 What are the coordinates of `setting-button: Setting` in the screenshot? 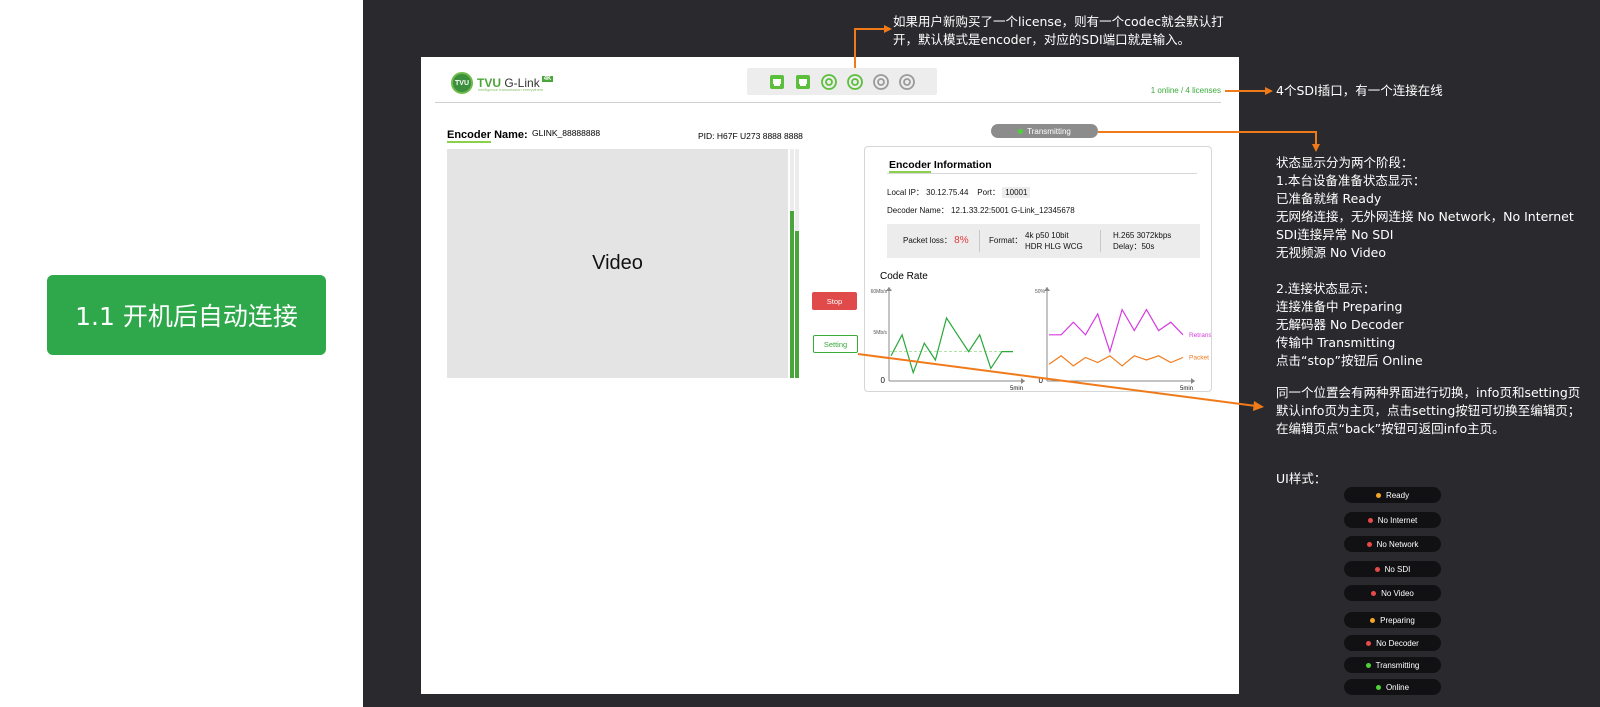 It's located at (835, 344).